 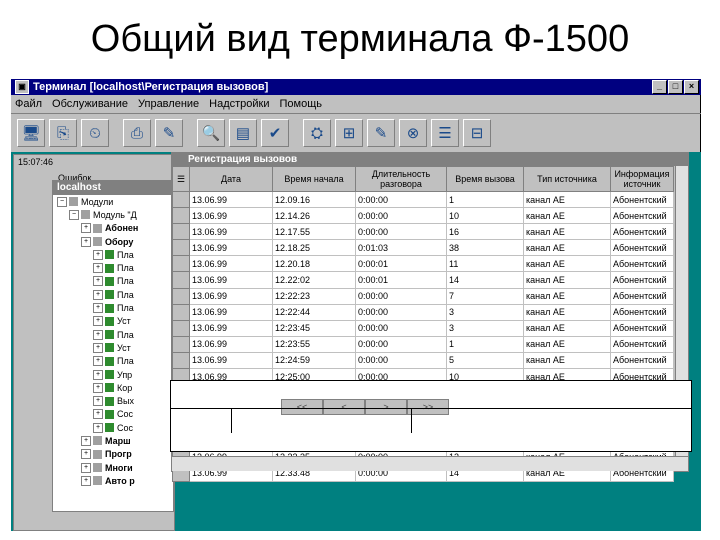 What do you see at coordinates (659, 87) in the screenshot?
I see `minimize-button: _` at bounding box center [659, 87].